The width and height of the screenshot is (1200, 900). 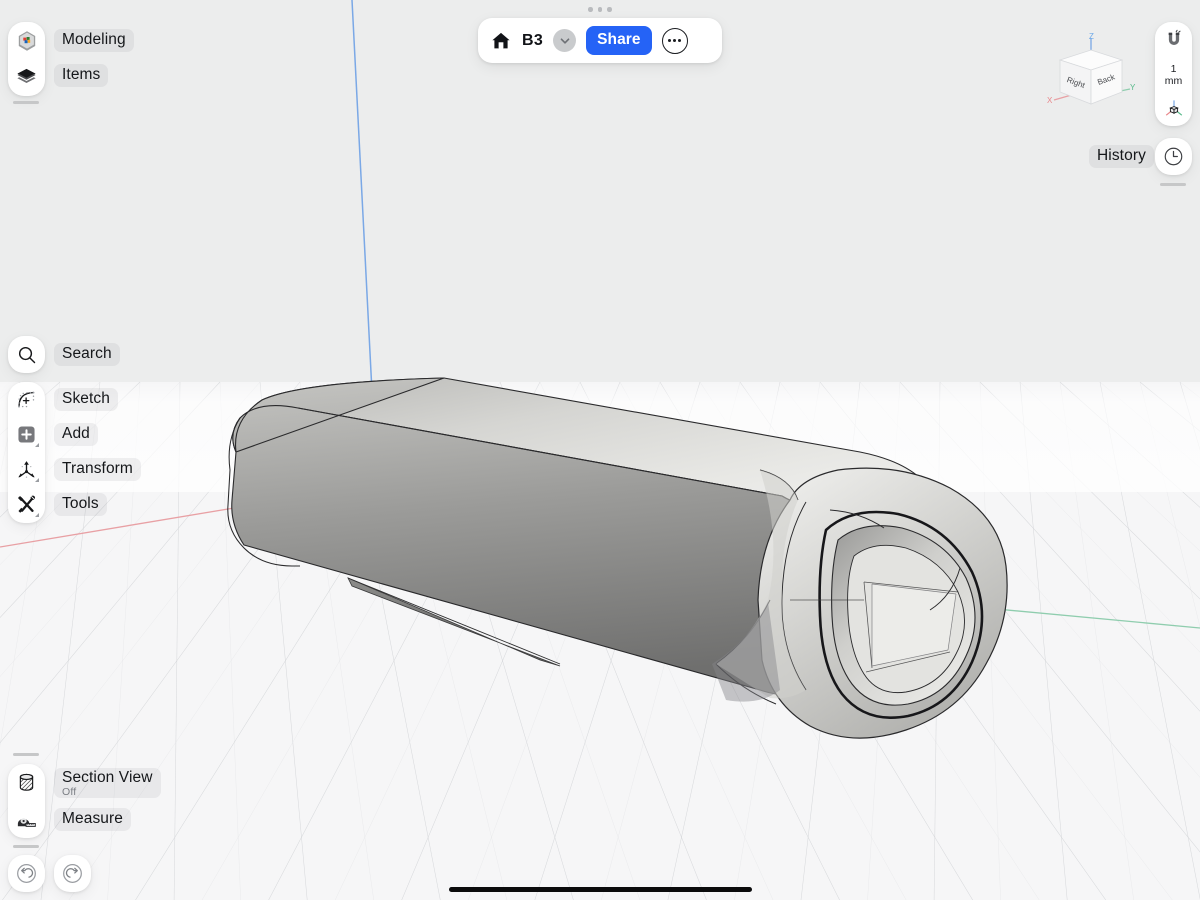 What do you see at coordinates (532, 41) in the screenshot?
I see `document-title: B3` at bounding box center [532, 41].